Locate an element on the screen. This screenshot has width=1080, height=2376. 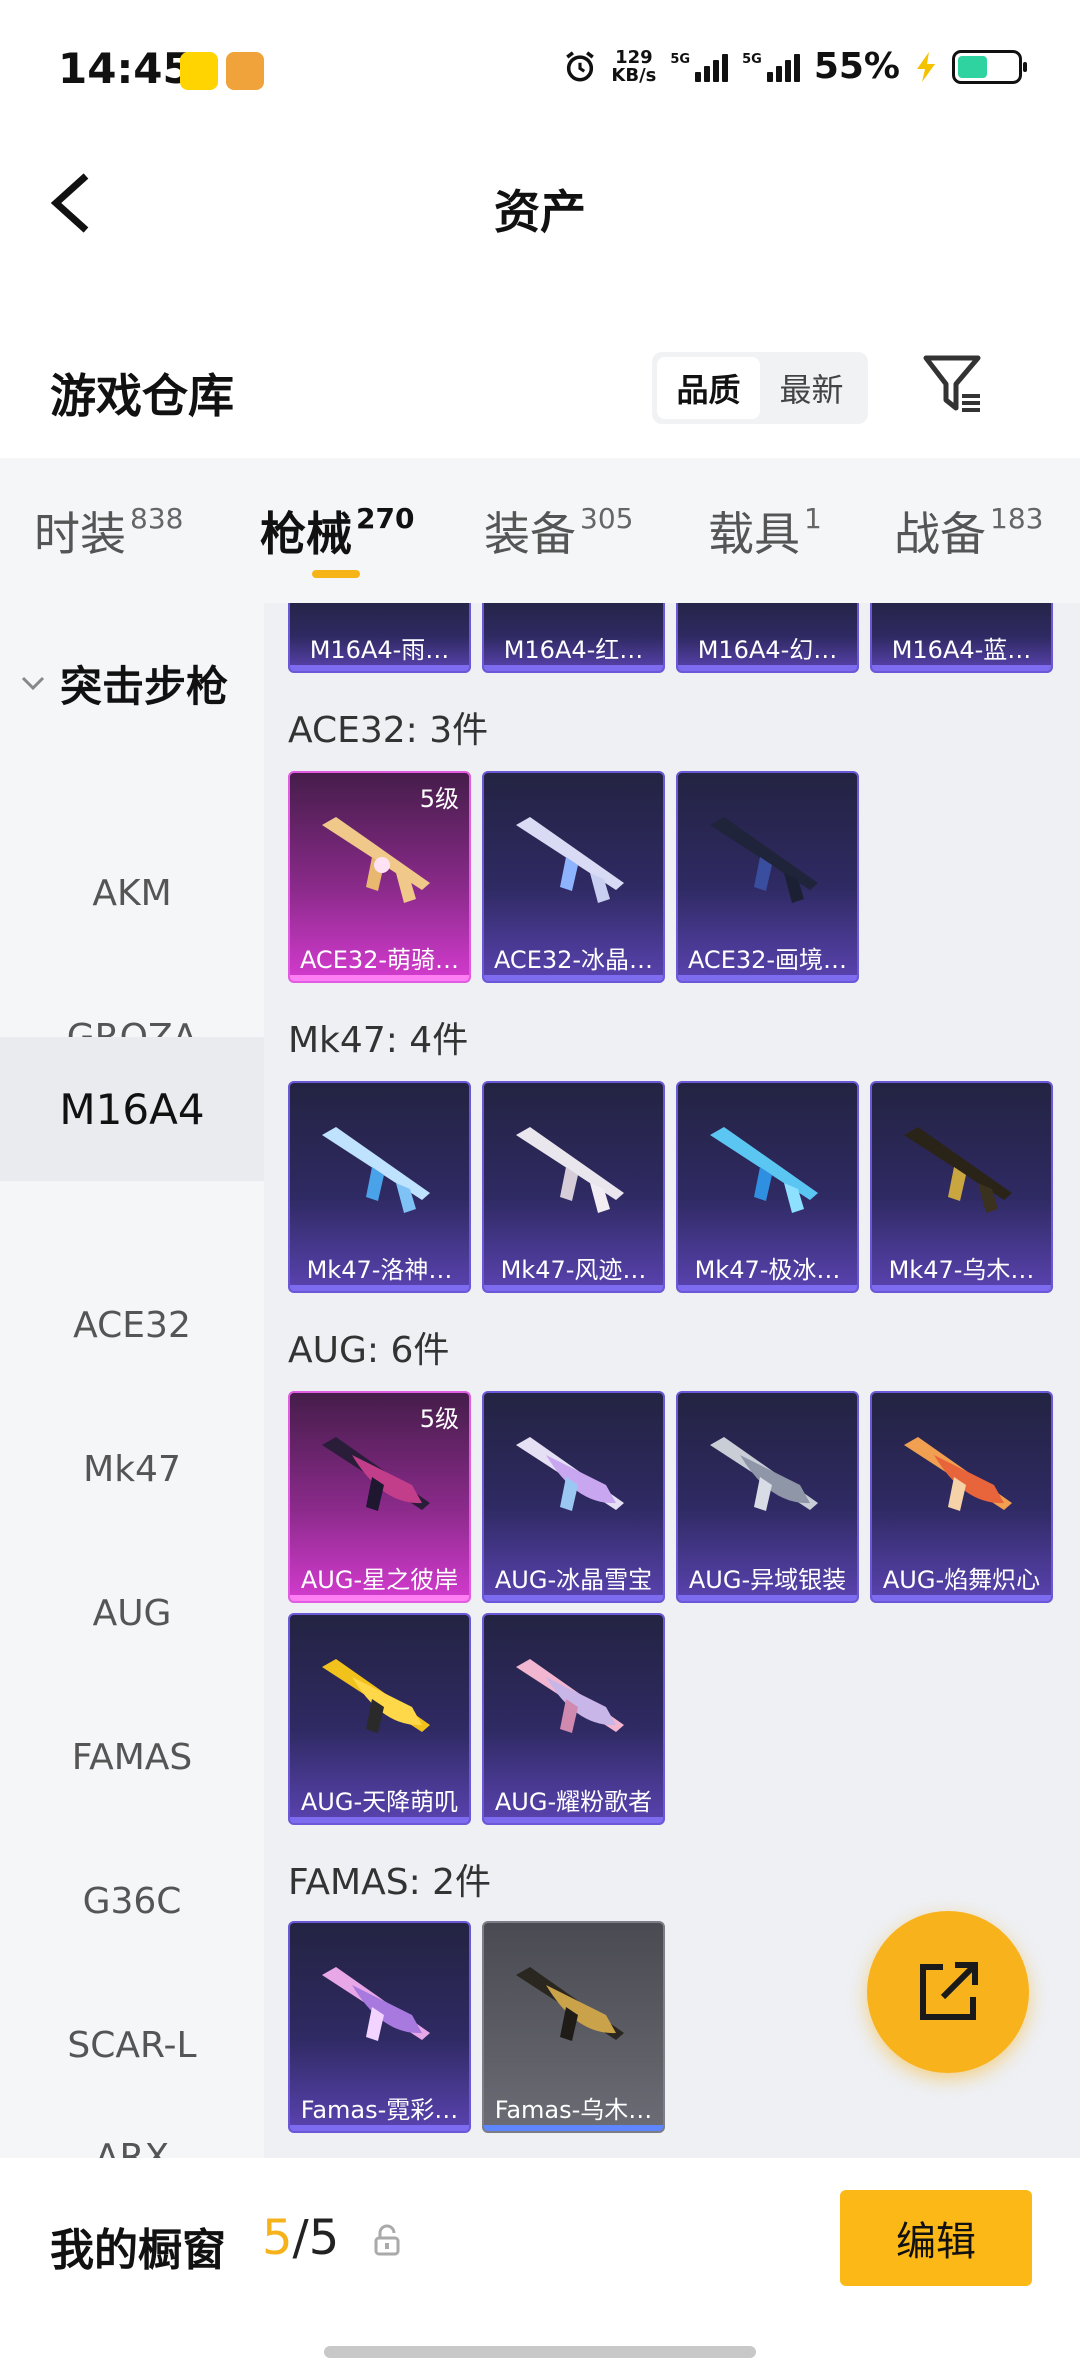
weapon-card: AUG-焰舞炽心 is located at coordinates (961, 1497).